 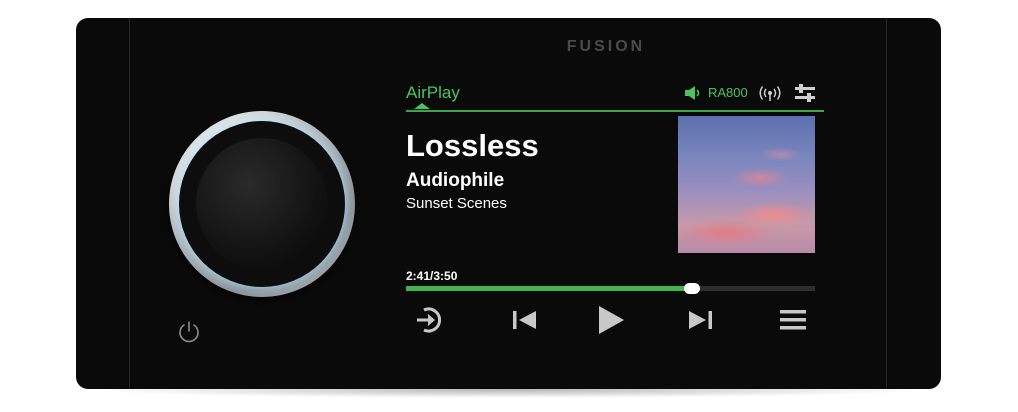 I want to click on next-button, so click(x=700, y=320).